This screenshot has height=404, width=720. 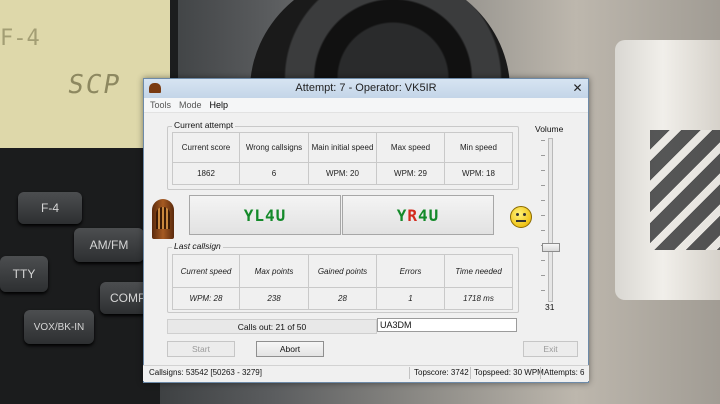 I want to click on radio-button-tty: TTY, so click(x=24, y=274).